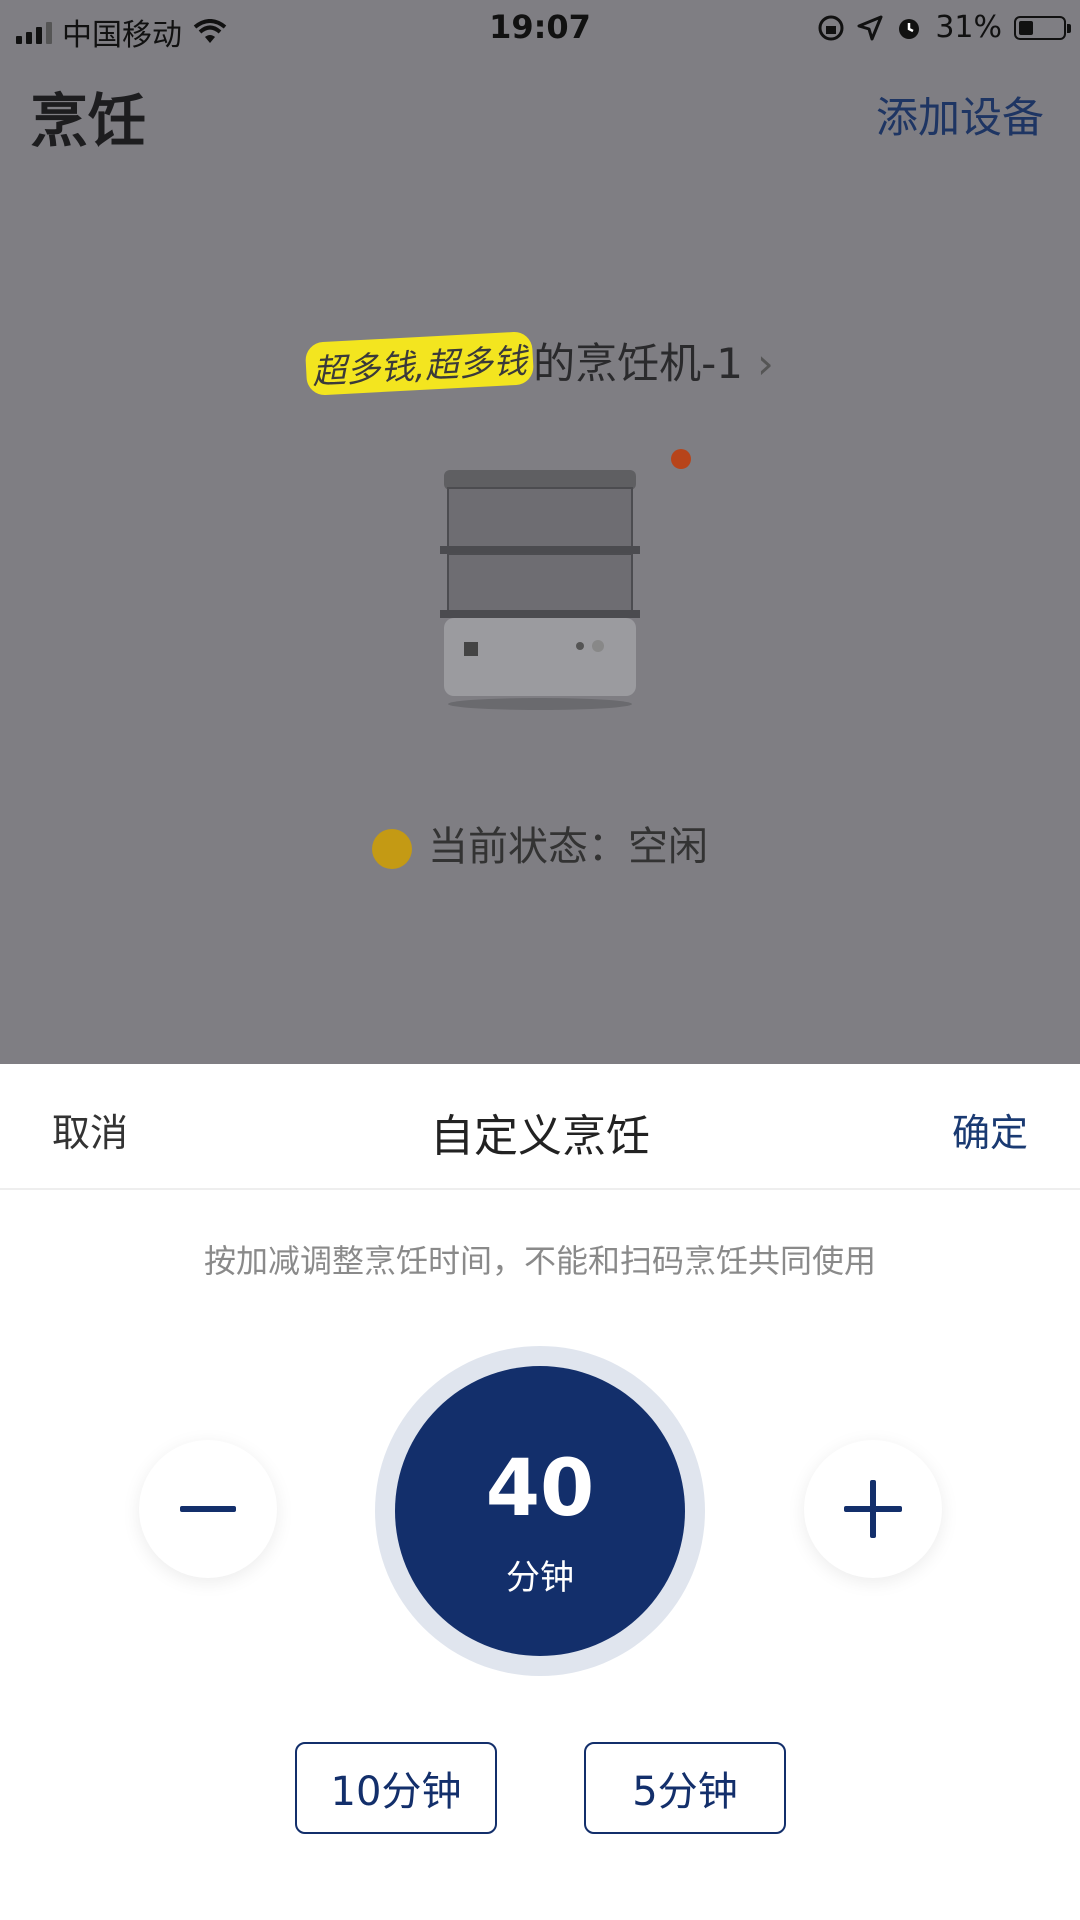 Image resolution: width=1080 pixels, height=1920 pixels. What do you see at coordinates (539, 1261) in the screenshot?
I see `hint-text: 按加减调整烹饪时间，不能和扫码烹饪共同使用` at bounding box center [539, 1261].